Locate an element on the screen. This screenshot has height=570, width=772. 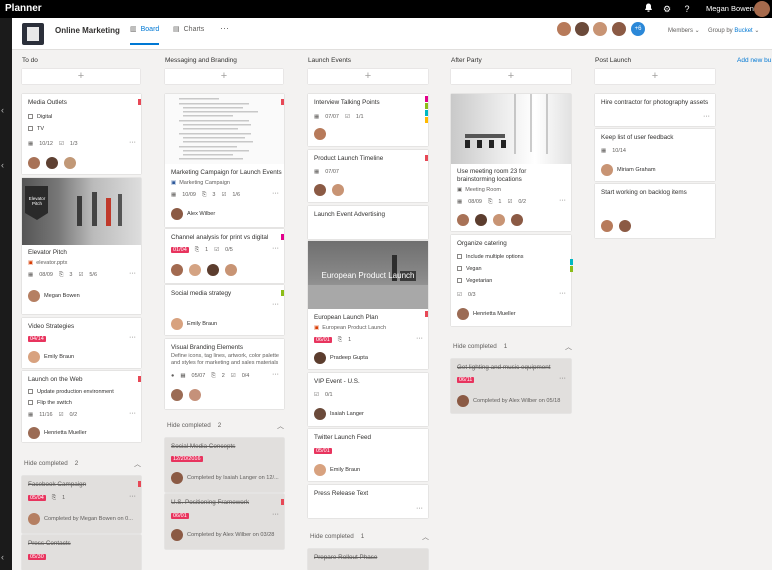
checklist-item: Include multiple options is located at coordinates (490, 257).